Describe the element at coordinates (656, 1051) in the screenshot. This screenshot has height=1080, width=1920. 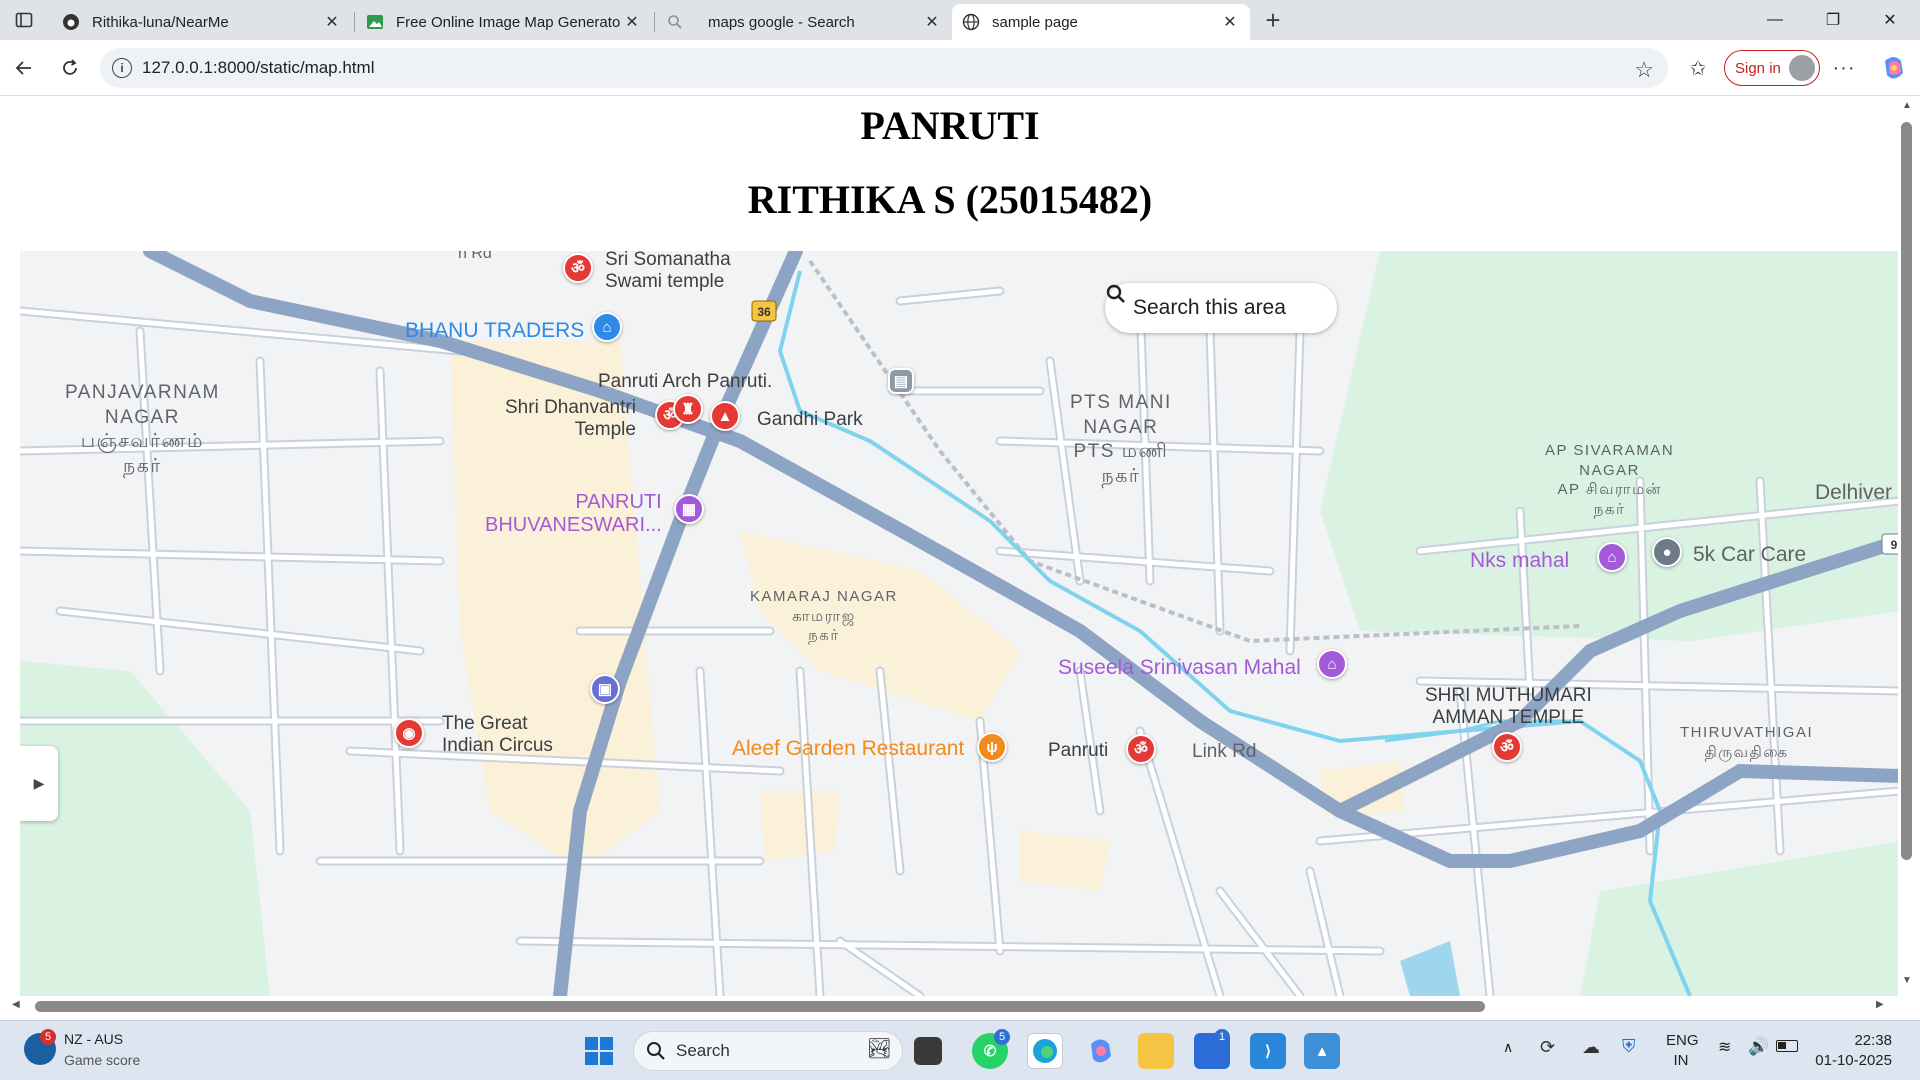
I see `search-icon` at that location.